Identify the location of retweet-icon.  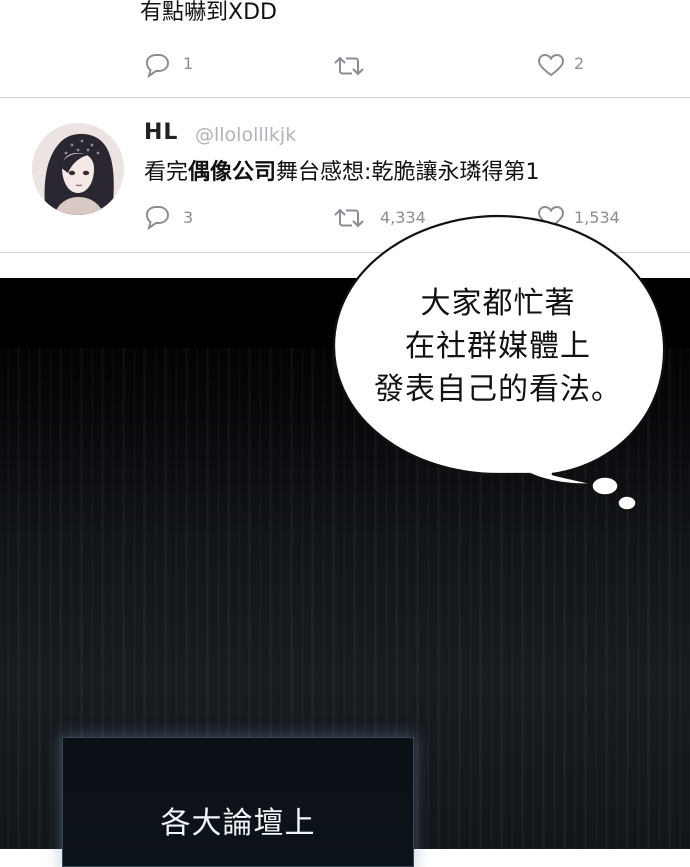
(349, 66).